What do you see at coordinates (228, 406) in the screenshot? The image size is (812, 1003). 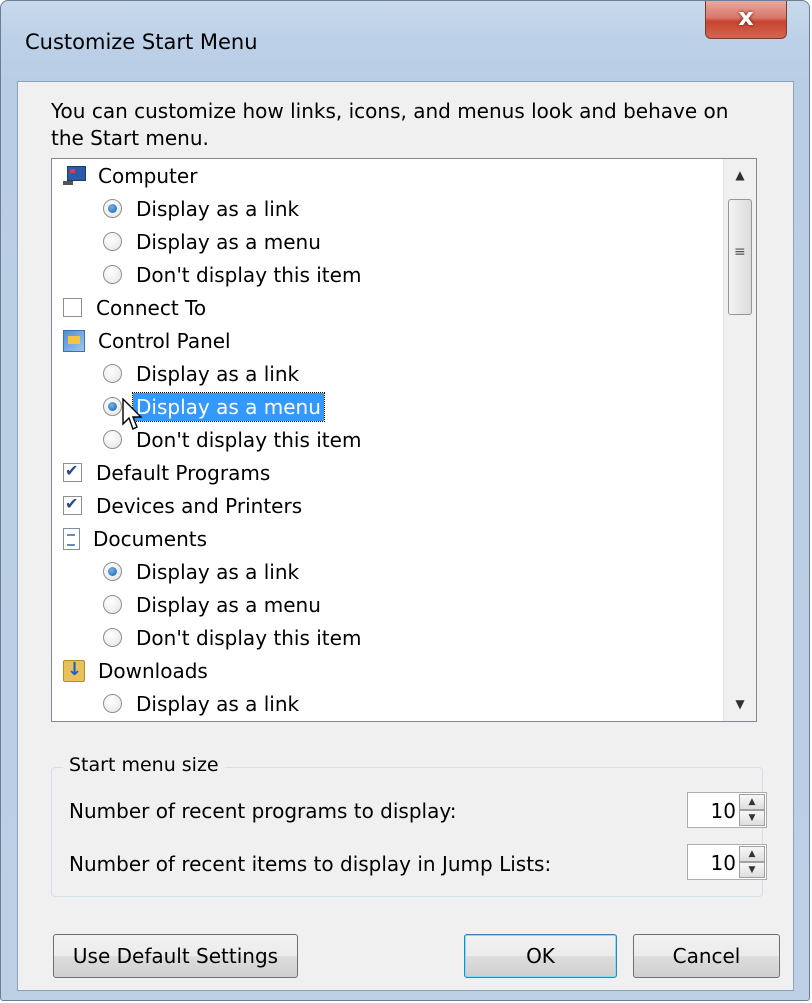 I see `option-label-selected: Display as a menu` at bounding box center [228, 406].